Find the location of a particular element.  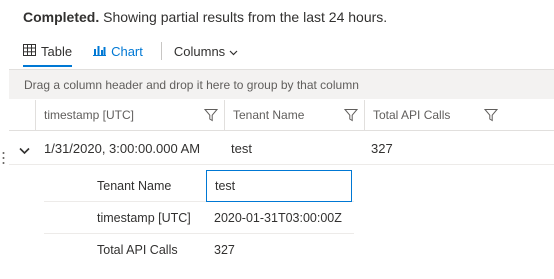

column-header-timestamp: timestamp [UTC] is located at coordinates (129, 115).